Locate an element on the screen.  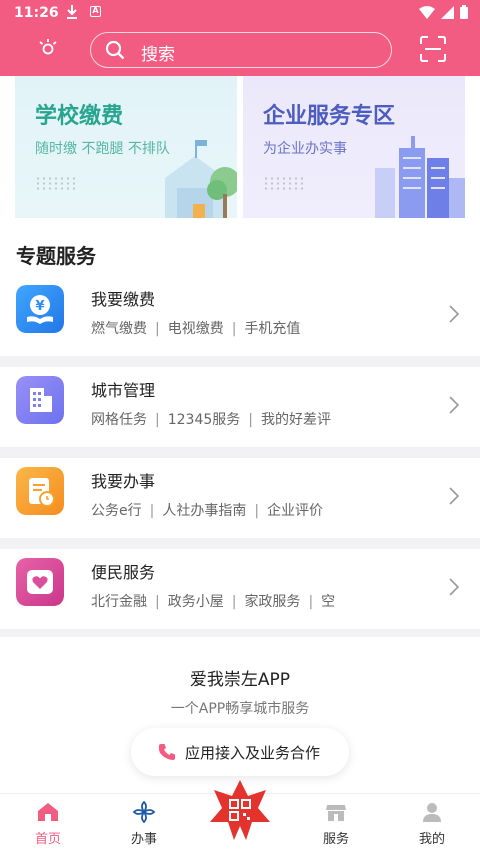
document-clock-icon is located at coordinates (40, 491).